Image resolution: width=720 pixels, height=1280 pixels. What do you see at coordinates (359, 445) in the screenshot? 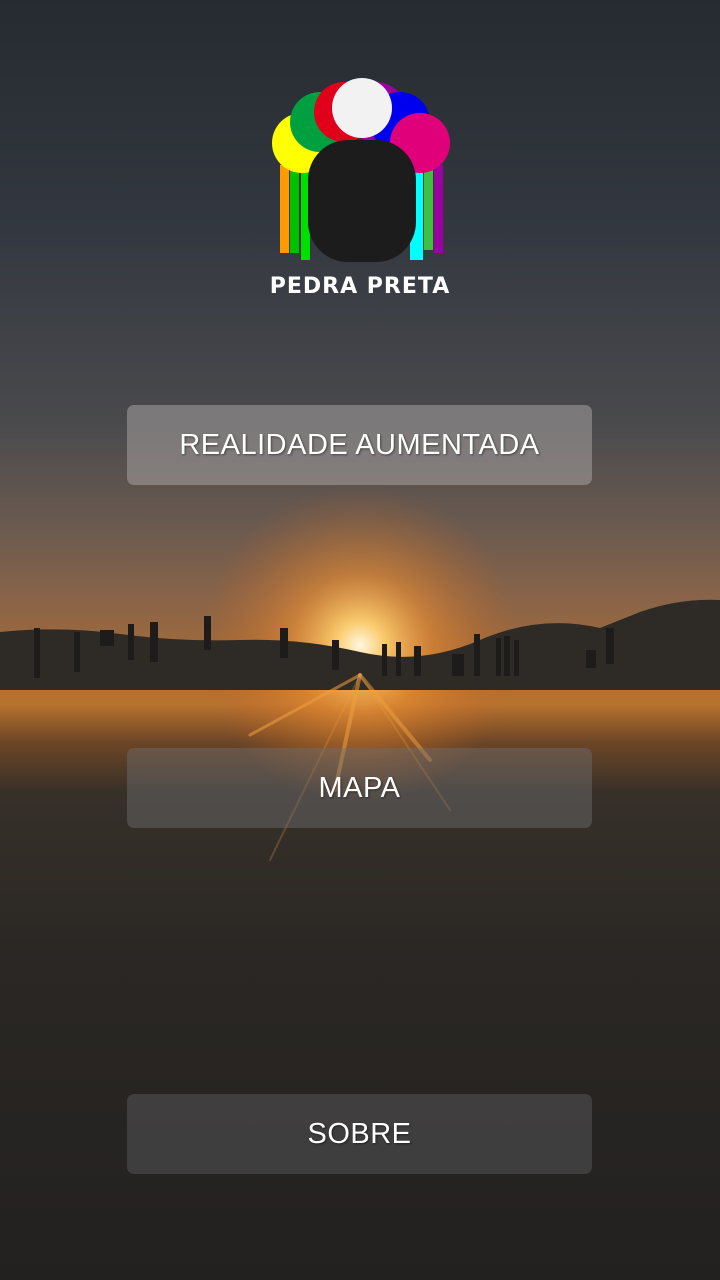
I see `realidade-aumentada-button: REALIDADE AUMENTADA` at bounding box center [359, 445].